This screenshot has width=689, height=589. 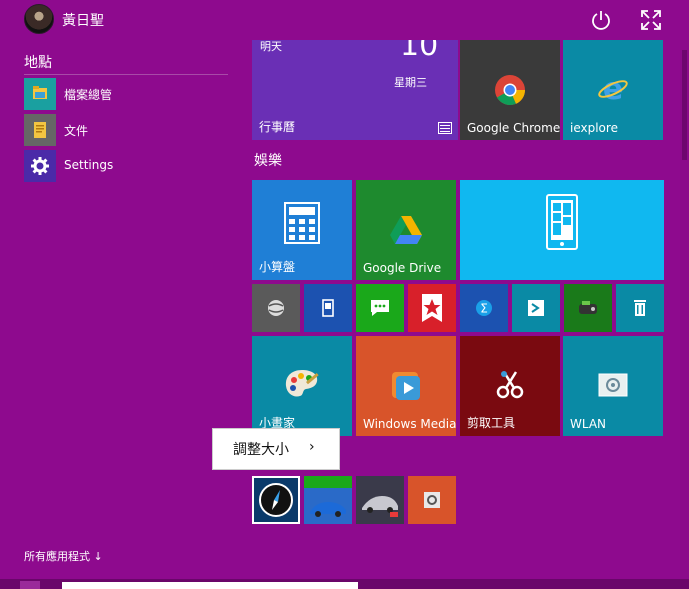 I want to click on chevron-right-icon: ›, so click(x=312, y=447).